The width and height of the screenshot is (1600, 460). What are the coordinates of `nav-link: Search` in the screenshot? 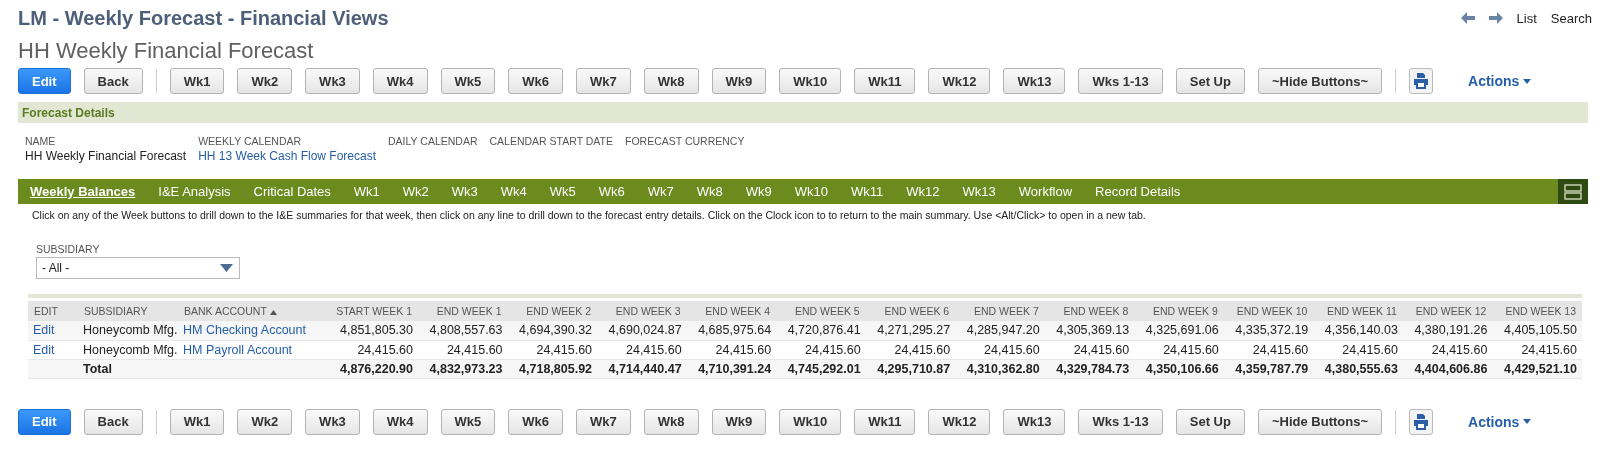 It's located at (1571, 18).